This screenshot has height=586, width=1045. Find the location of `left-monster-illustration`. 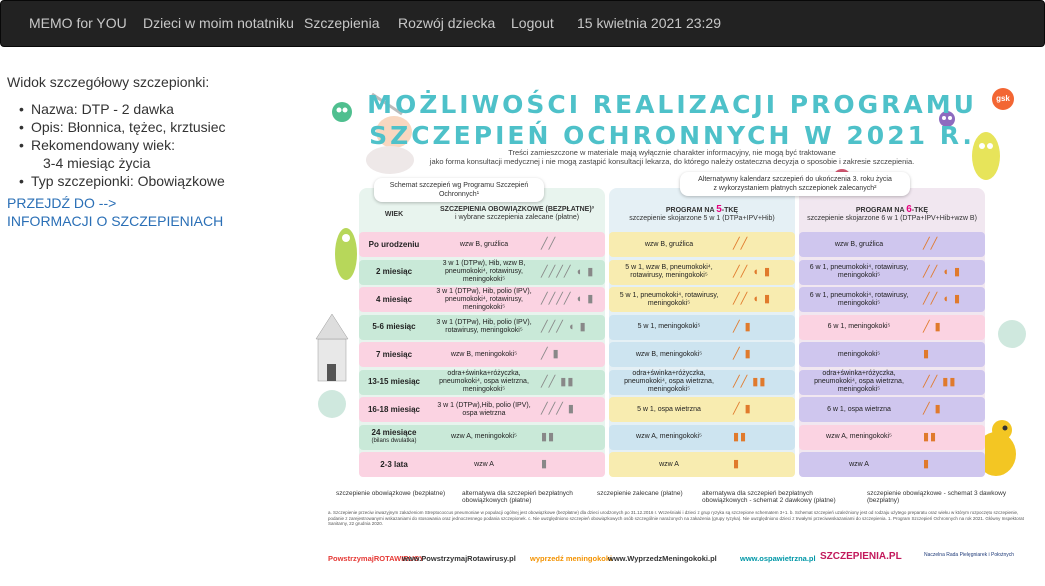

left-monster-illustration is located at coordinates (346, 254).